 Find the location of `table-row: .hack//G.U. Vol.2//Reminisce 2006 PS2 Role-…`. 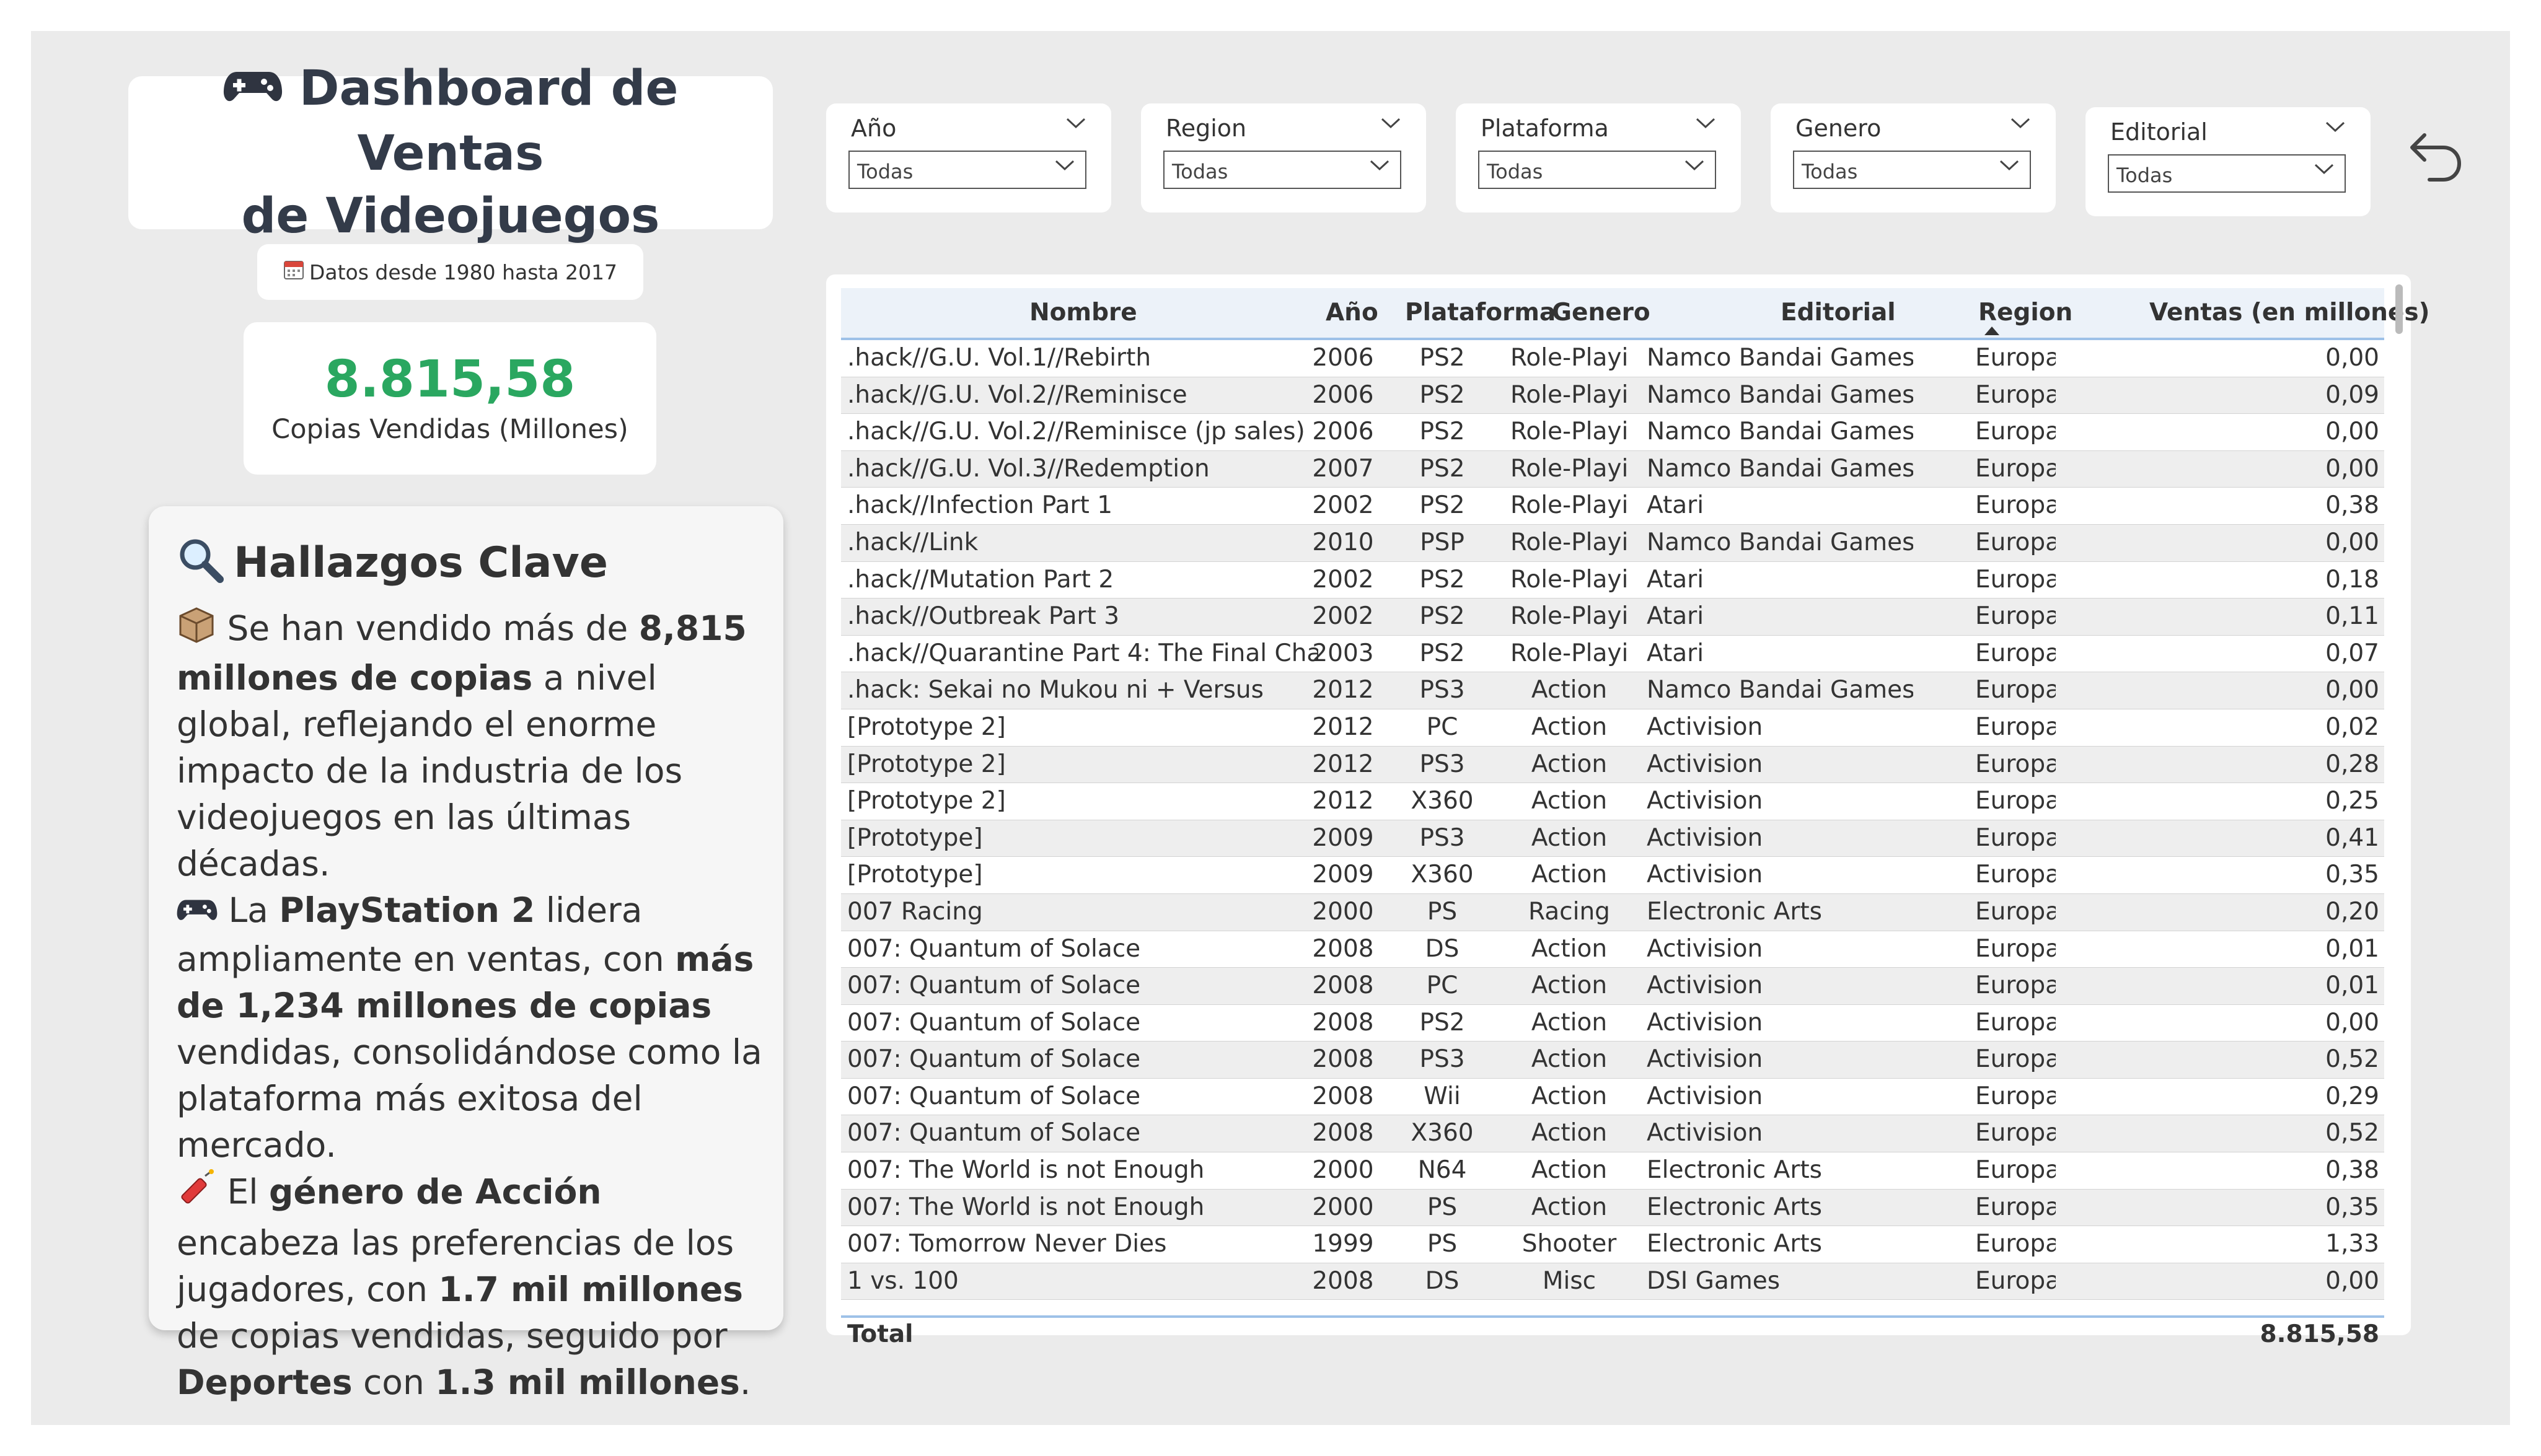

table-row: .hack//G.U. Vol.2//Reminisce 2006 PS2 Role-… is located at coordinates (1612, 396).